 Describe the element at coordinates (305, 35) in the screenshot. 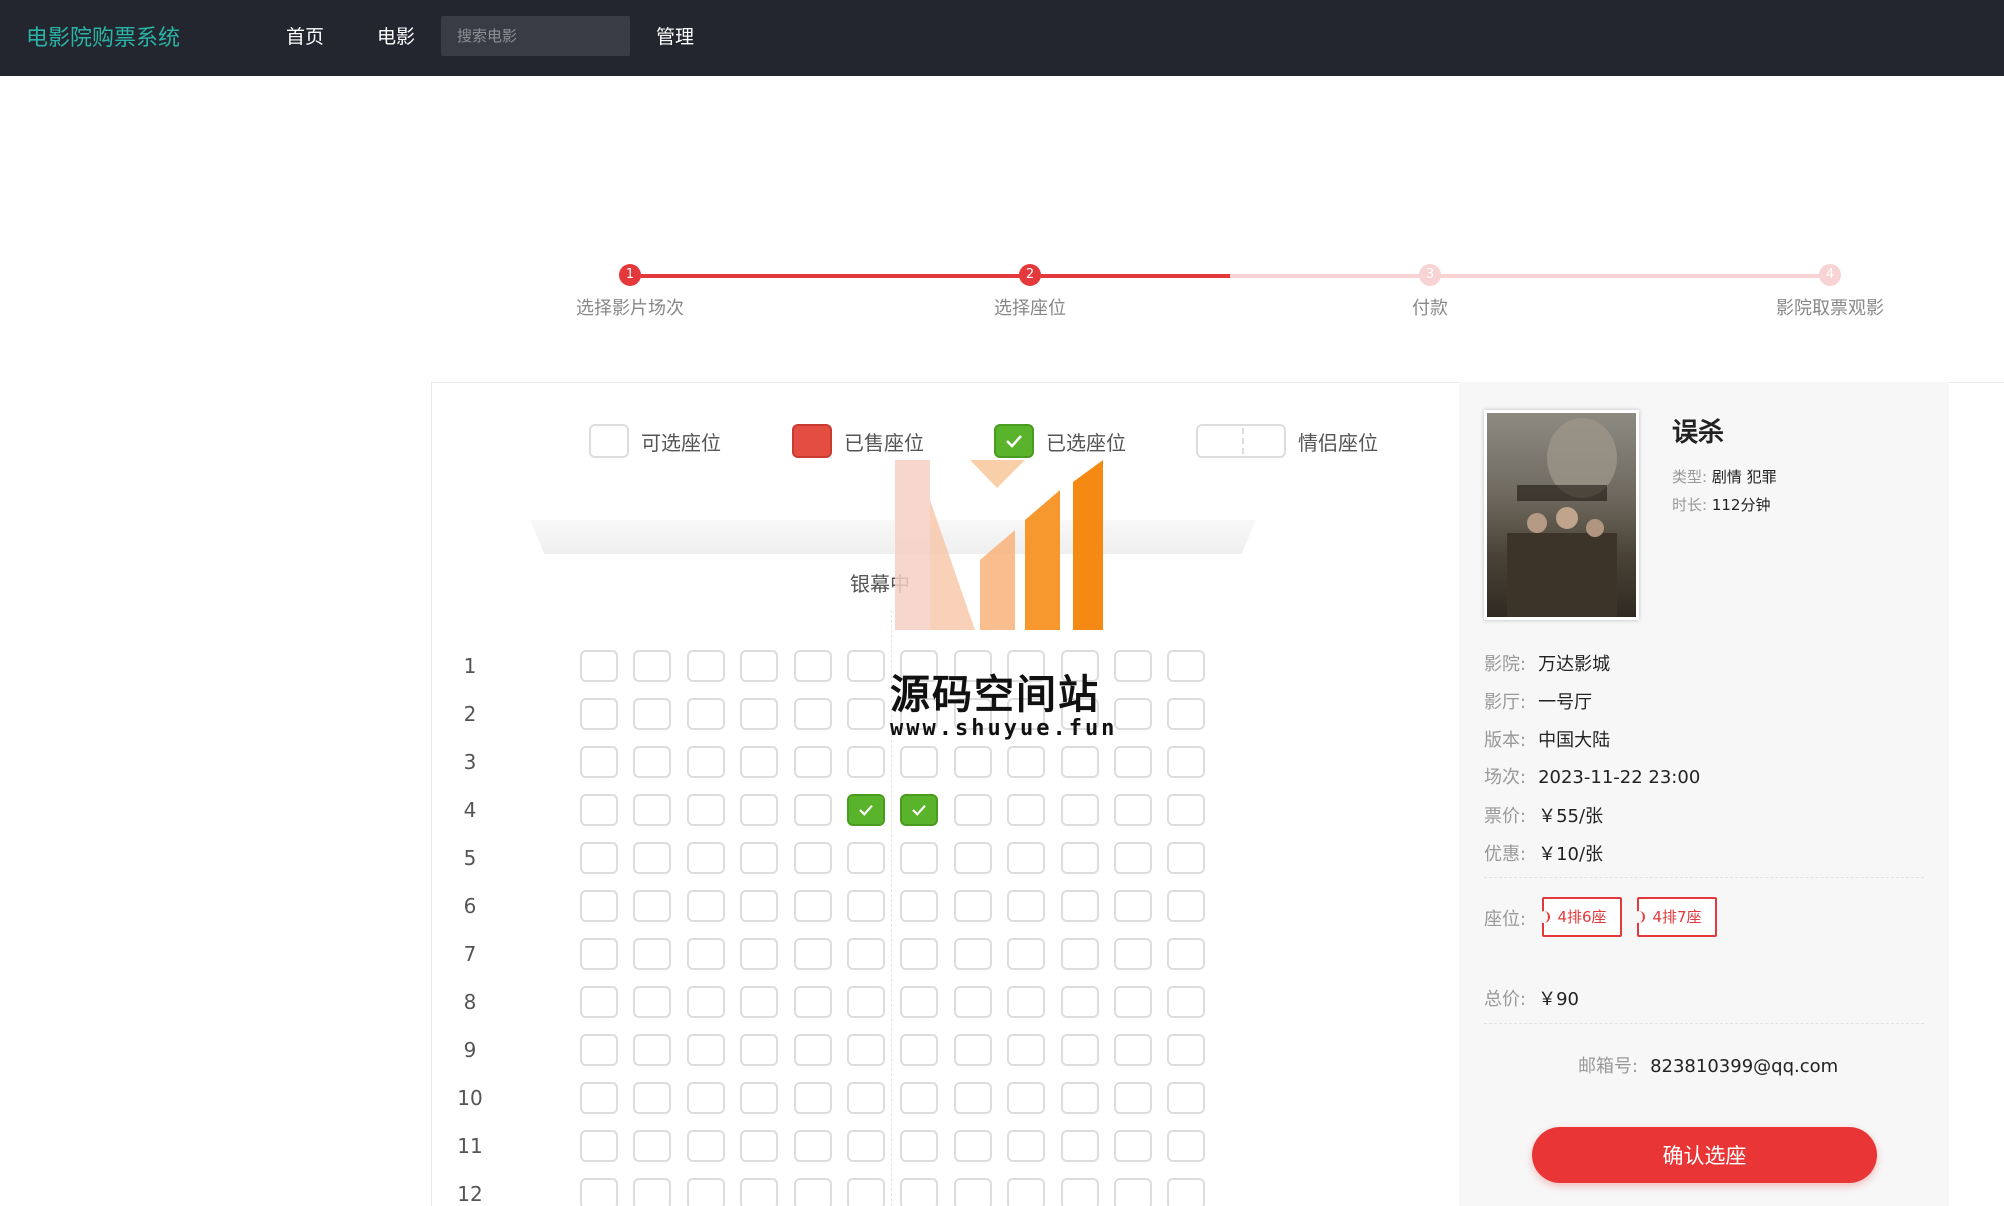

I see `nav-home: 首页` at that location.